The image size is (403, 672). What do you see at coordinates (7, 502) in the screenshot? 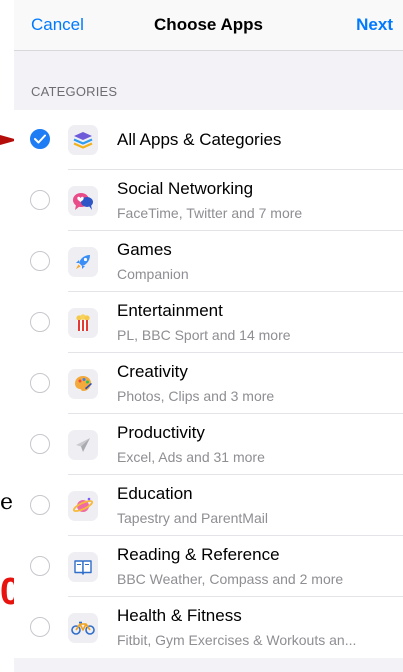
I see `cropped-side-text: e` at bounding box center [7, 502].